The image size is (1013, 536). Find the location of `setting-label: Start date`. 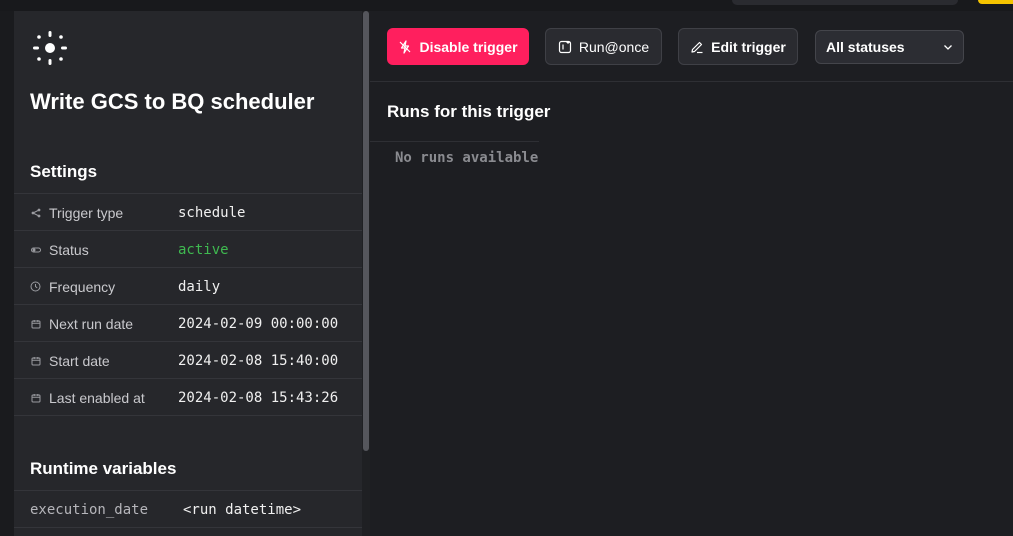

setting-label: Start date is located at coordinates (79, 360).